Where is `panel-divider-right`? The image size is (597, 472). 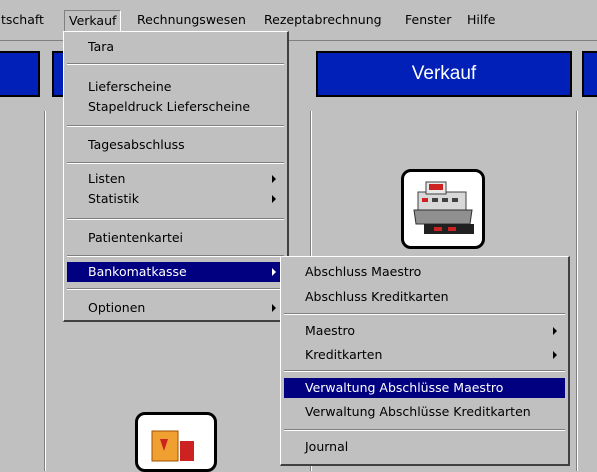 panel-divider-right is located at coordinates (577, 291).